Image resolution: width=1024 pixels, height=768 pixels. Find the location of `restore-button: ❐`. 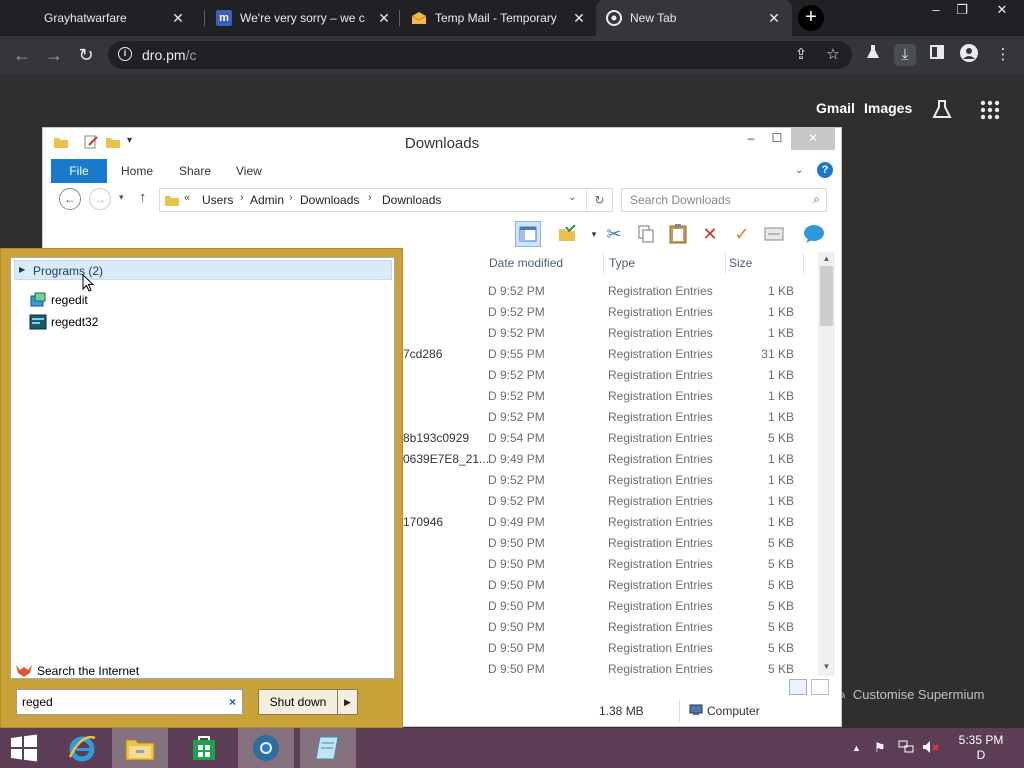

restore-button: ❐ is located at coordinates (962, 10).